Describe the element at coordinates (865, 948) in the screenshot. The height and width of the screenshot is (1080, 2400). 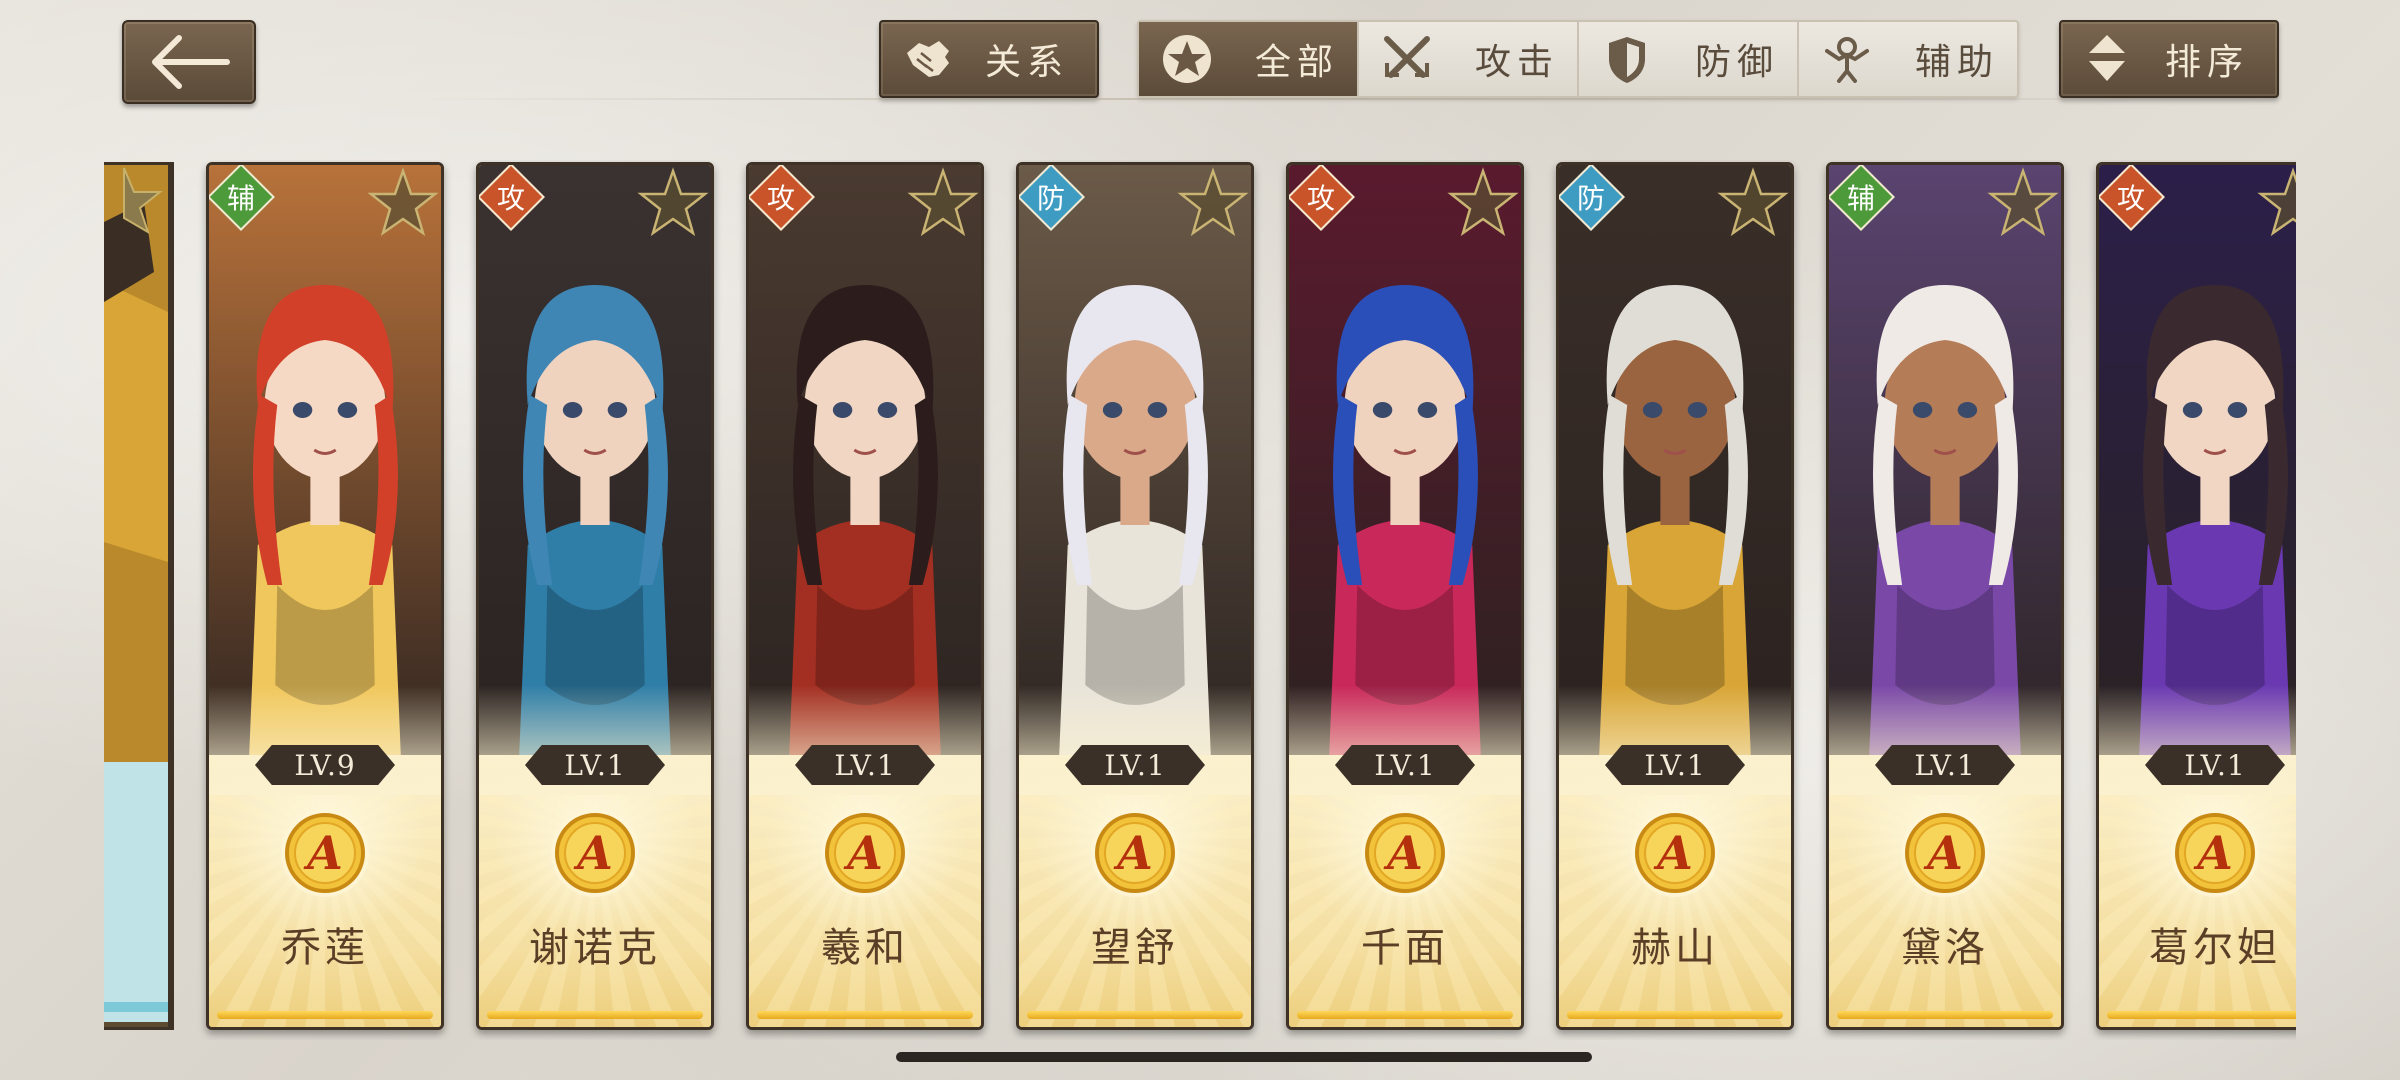
I see `hero-name: 羲和` at that location.